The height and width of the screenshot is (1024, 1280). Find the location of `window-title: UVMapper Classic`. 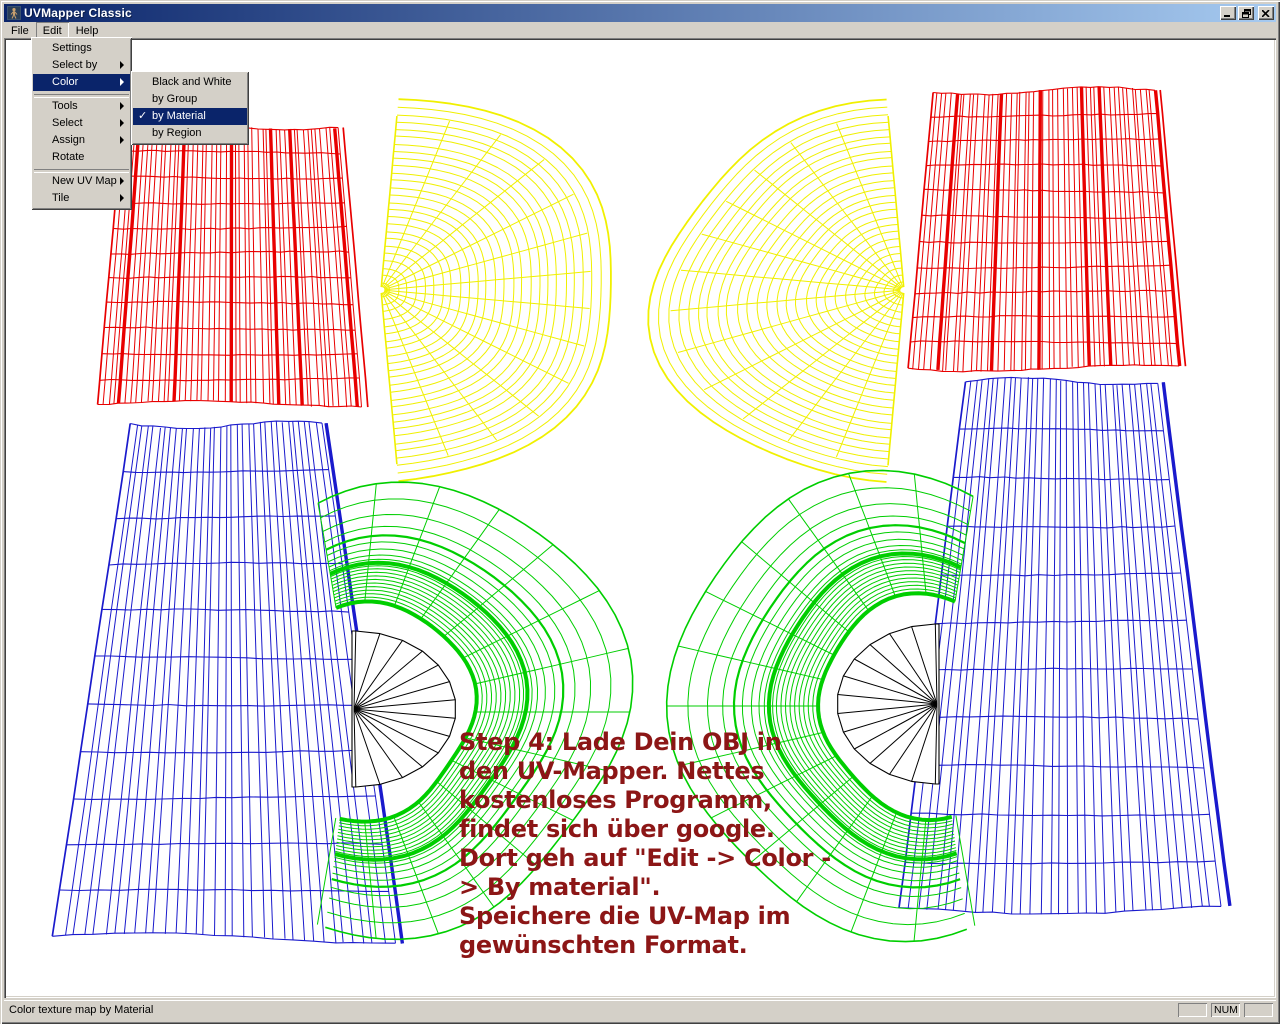

window-title: UVMapper Classic is located at coordinates (78, 13).